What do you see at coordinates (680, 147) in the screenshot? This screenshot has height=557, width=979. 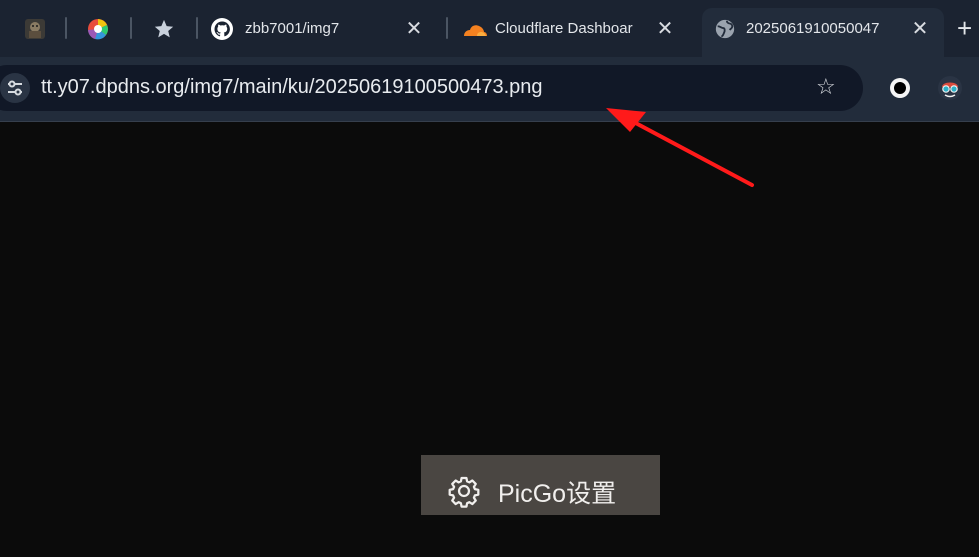 I see `annotation-arrow` at bounding box center [680, 147].